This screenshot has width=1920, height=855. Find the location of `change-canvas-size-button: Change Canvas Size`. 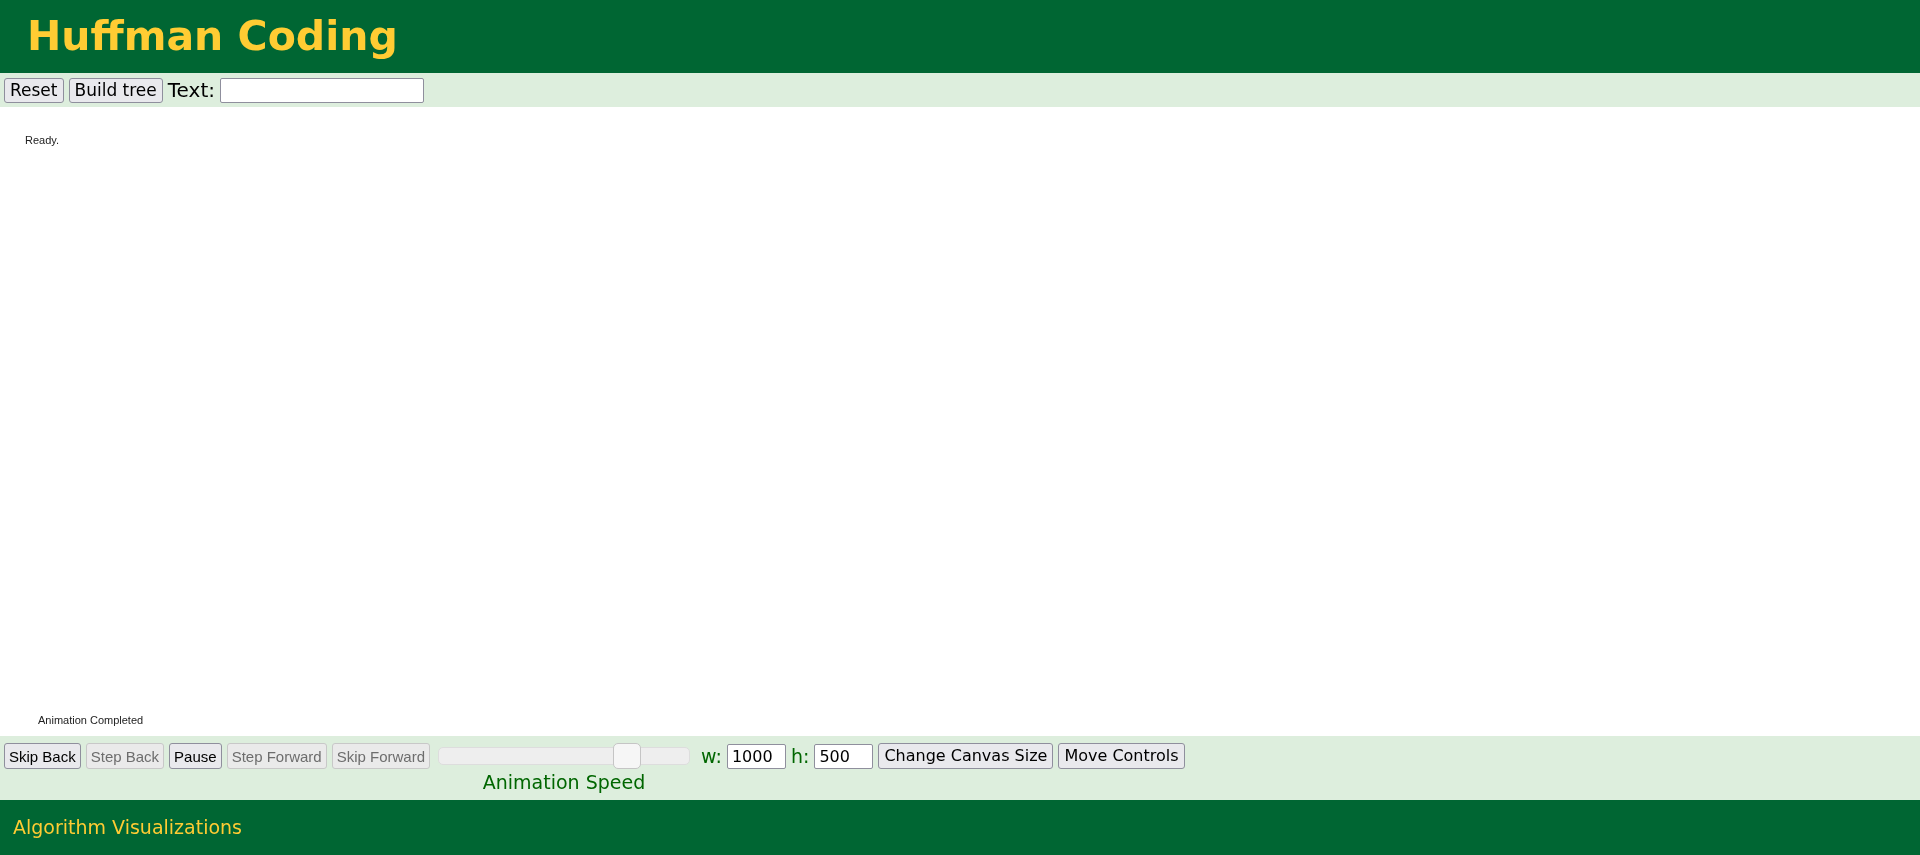

change-canvas-size-button: Change Canvas Size is located at coordinates (966, 756).